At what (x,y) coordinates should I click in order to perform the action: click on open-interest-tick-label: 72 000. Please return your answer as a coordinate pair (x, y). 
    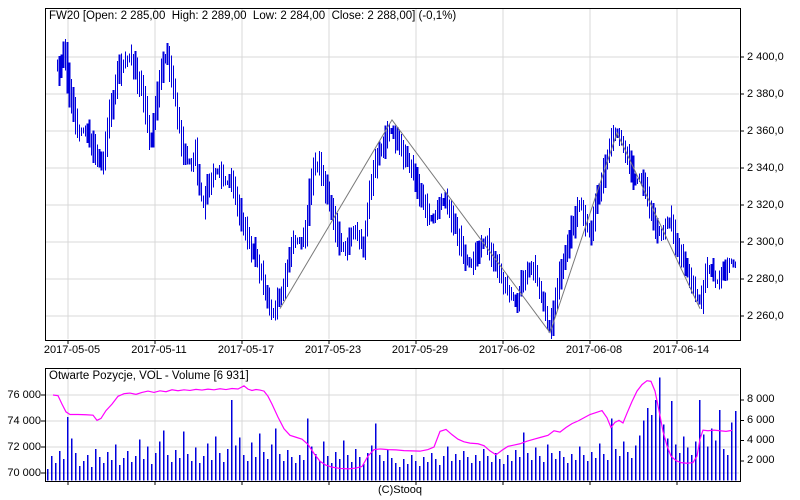
    Looking at the image, I should click on (24, 446).